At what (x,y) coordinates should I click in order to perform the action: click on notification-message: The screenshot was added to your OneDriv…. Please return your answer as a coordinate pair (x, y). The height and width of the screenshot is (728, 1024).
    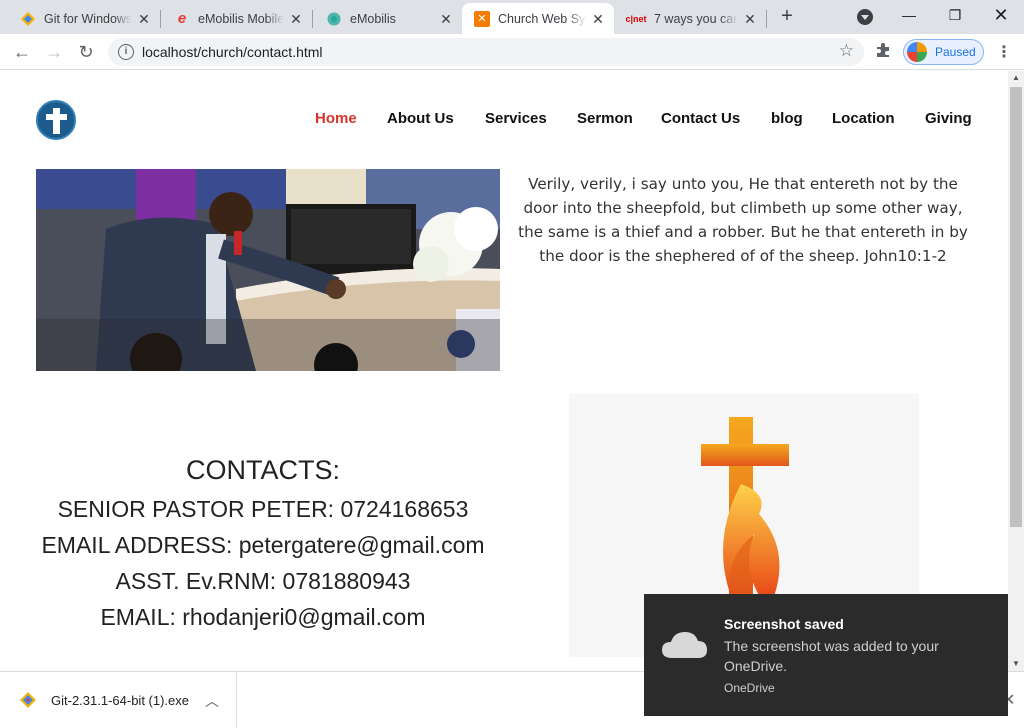
    Looking at the image, I should click on (831, 656).